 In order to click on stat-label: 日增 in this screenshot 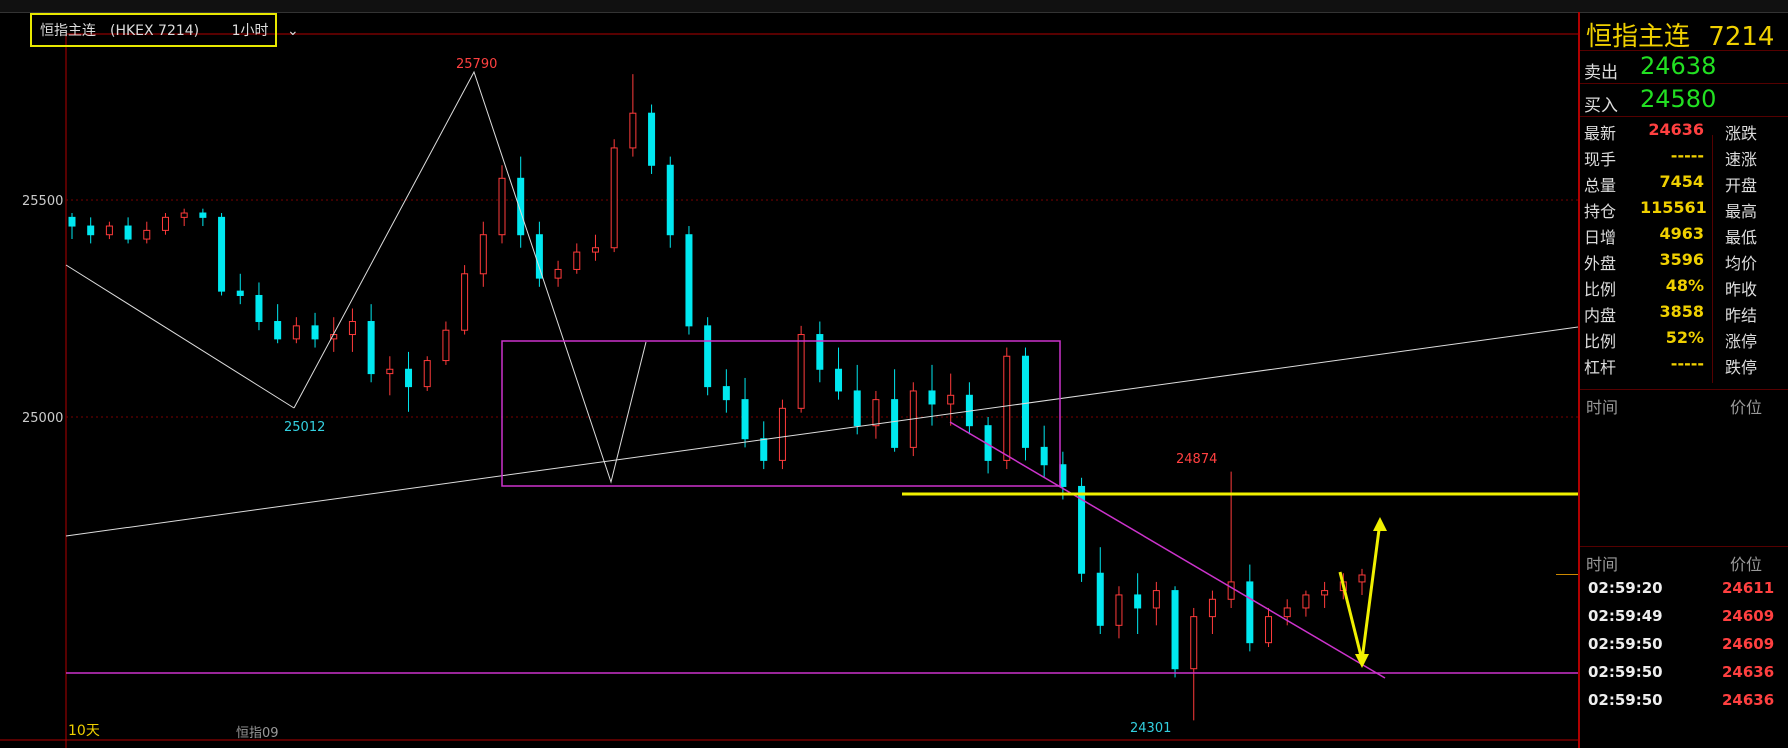, I will do `click(1600, 237)`.